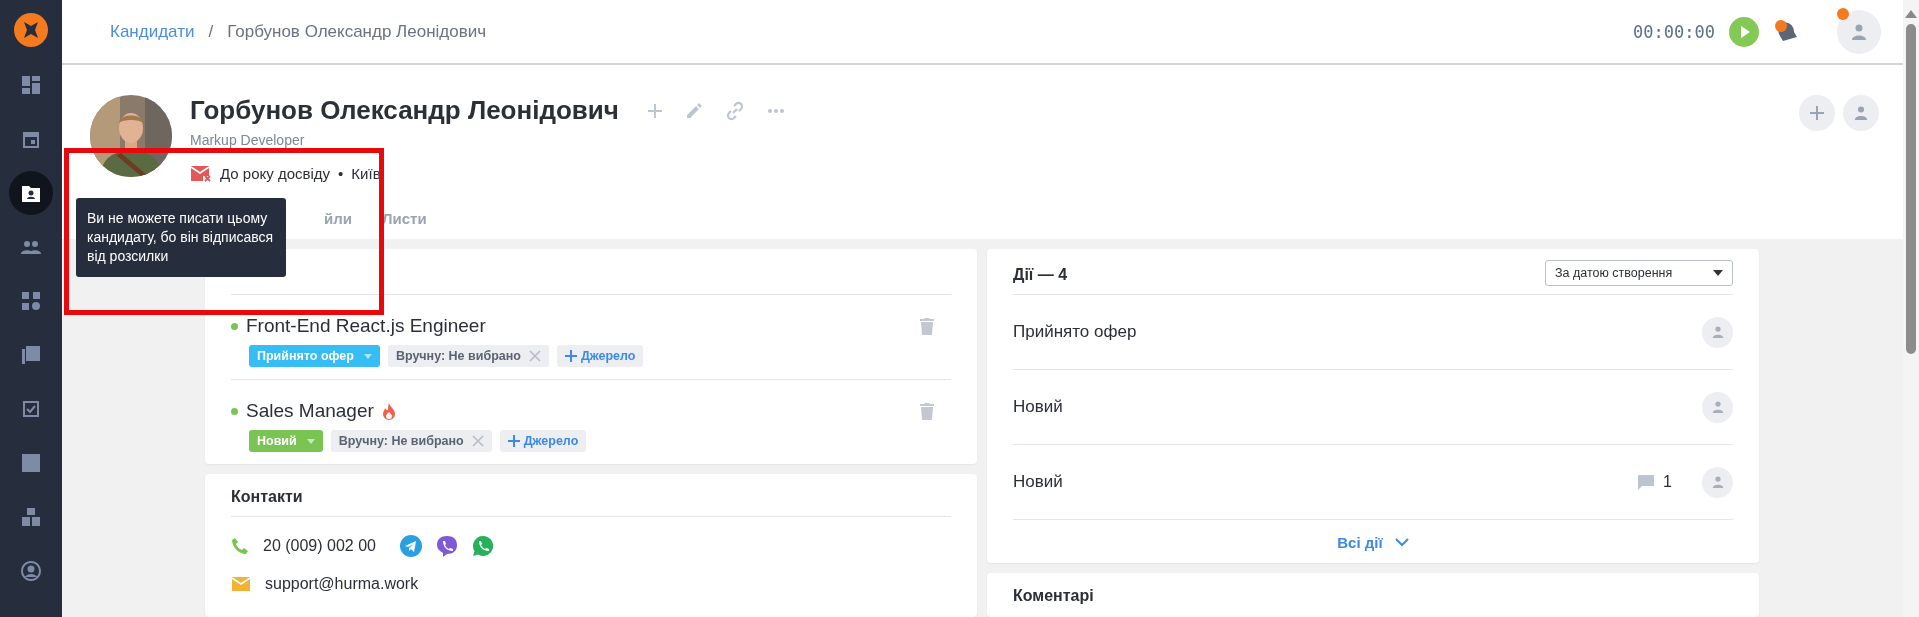  What do you see at coordinates (275, 173) in the screenshot?
I see `experience-text: До року досвіду` at bounding box center [275, 173].